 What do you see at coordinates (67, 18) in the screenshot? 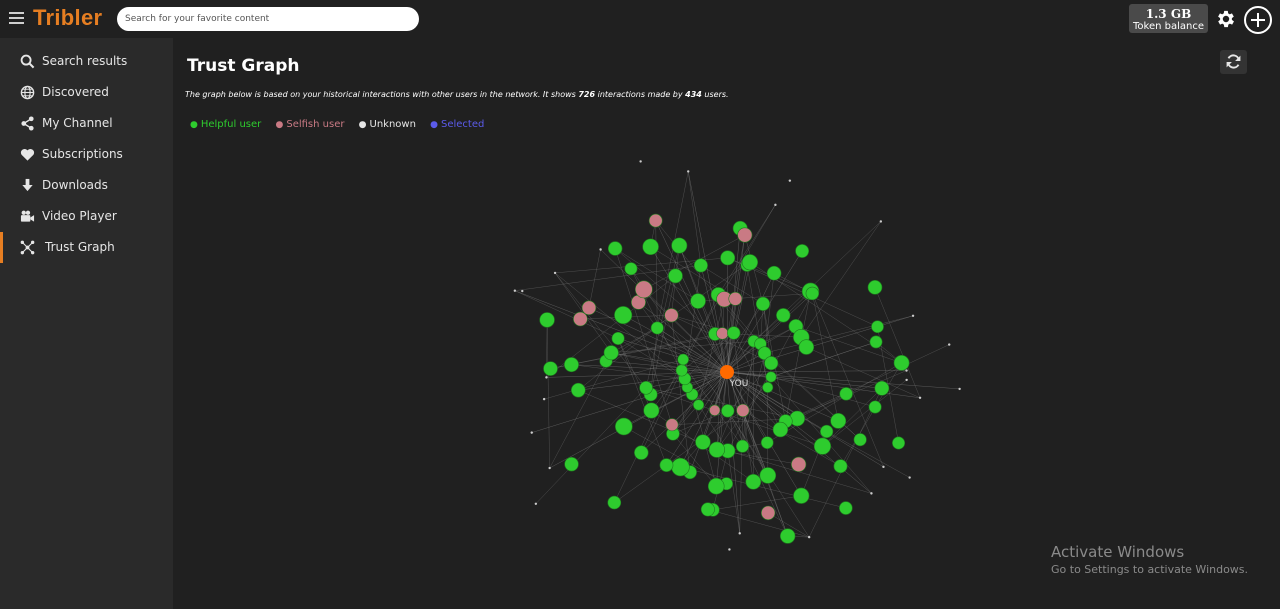
I see `app-logo: Tribler` at bounding box center [67, 18].